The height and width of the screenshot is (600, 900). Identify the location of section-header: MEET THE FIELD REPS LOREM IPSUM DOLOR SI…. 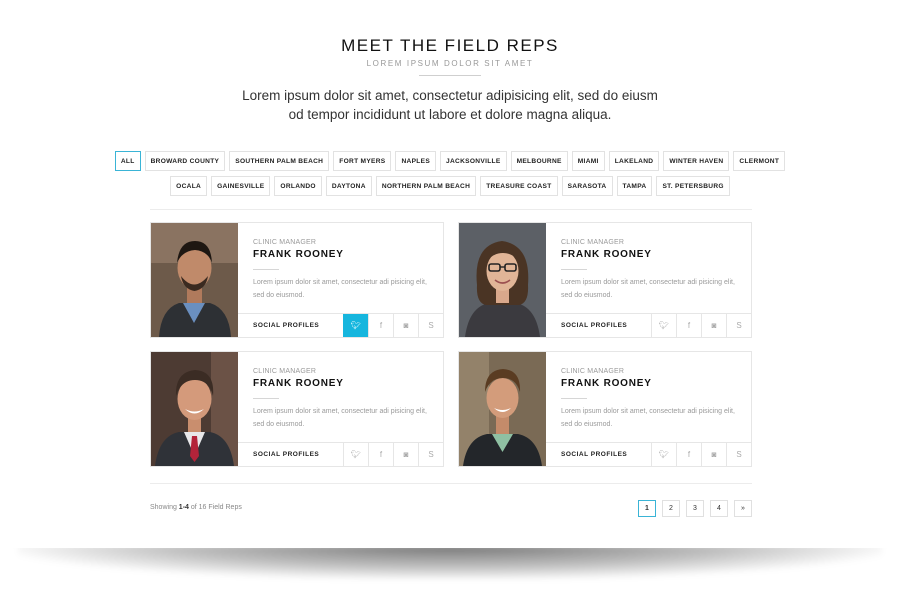
(450, 56).